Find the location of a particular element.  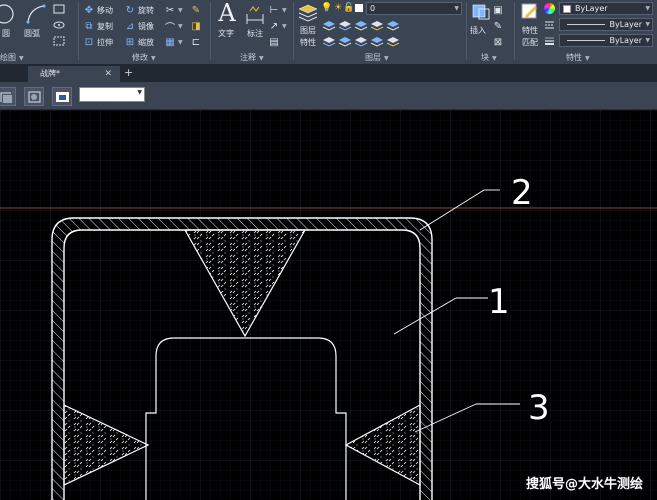

table-button: ▤ is located at coordinates (274, 42).